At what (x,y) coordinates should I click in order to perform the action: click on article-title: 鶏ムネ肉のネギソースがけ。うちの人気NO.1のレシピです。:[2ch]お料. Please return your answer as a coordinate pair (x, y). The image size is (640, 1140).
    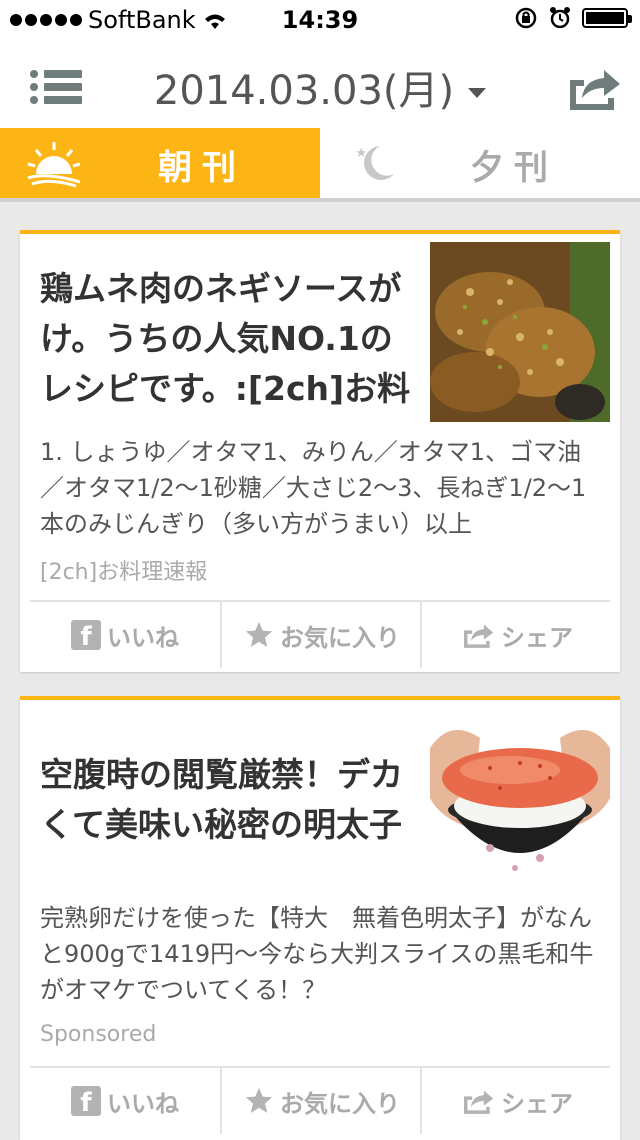
    Looking at the image, I should click on (230, 339).